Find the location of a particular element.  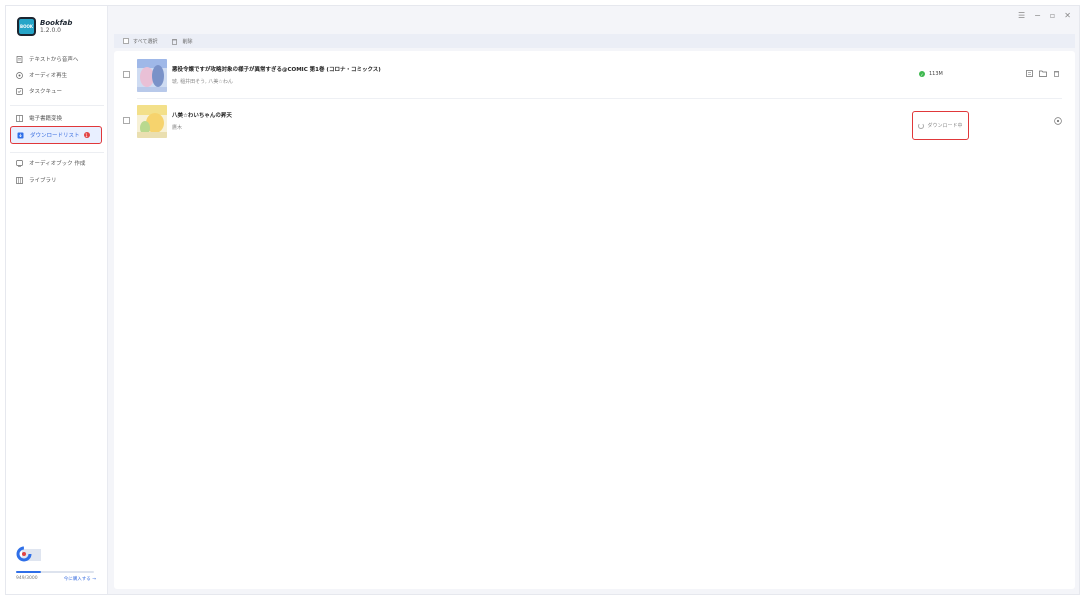

book-title: 八美☆わいちゃんの昇天 is located at coordinates (202, 116).